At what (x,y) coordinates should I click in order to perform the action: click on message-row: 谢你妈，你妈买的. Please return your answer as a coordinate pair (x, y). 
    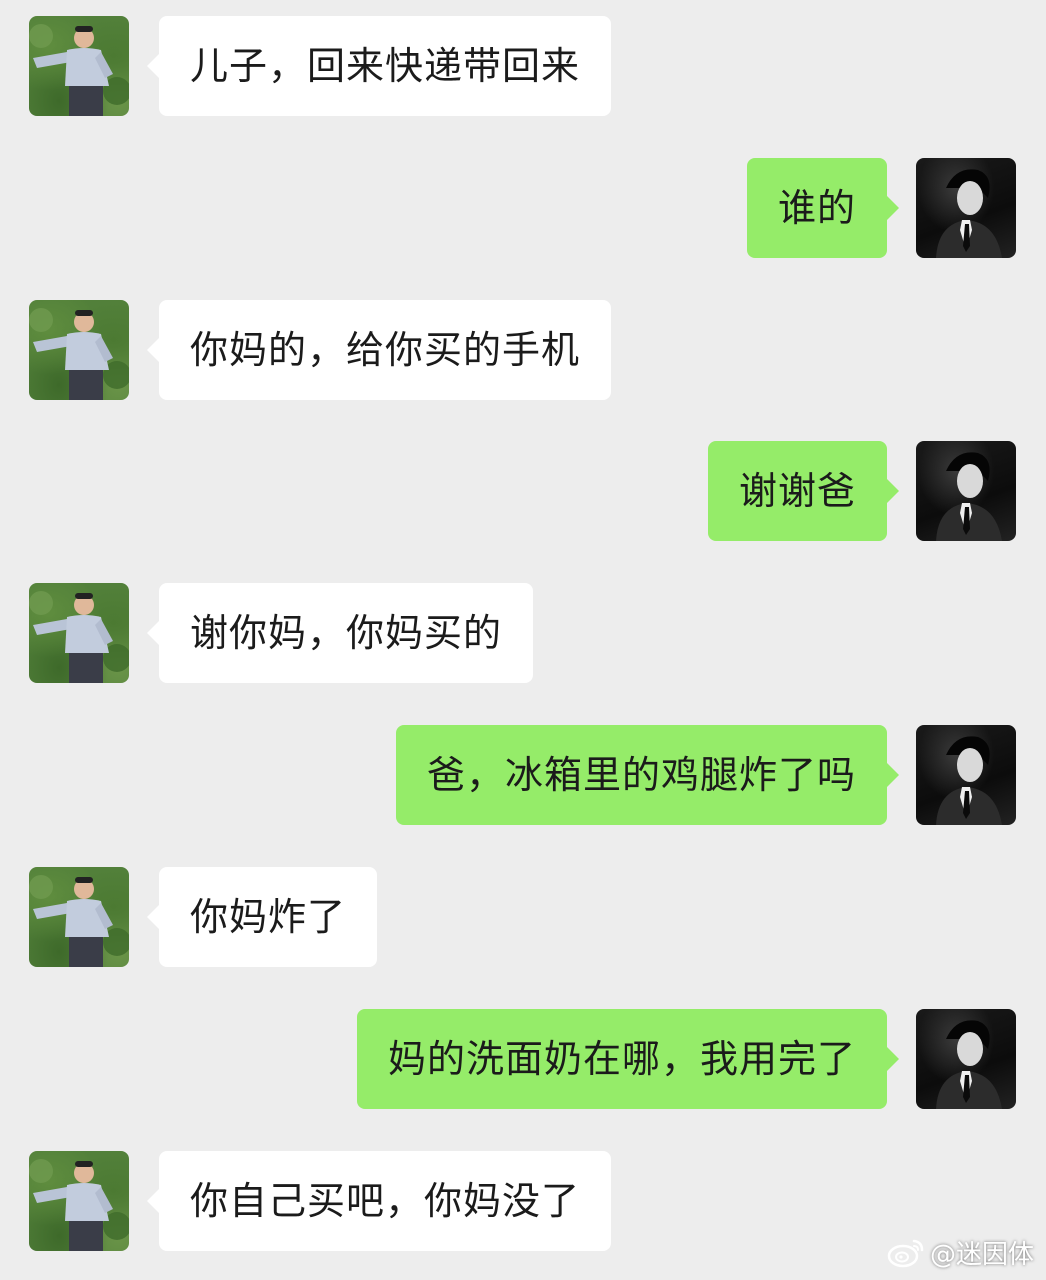
    Looking at the image, I should click on (523, 633).